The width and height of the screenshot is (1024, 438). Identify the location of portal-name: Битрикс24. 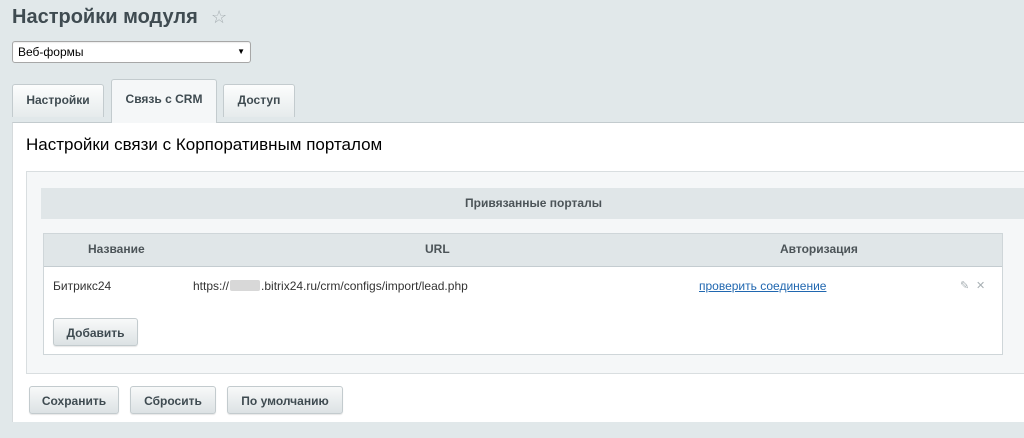
(82, 286).